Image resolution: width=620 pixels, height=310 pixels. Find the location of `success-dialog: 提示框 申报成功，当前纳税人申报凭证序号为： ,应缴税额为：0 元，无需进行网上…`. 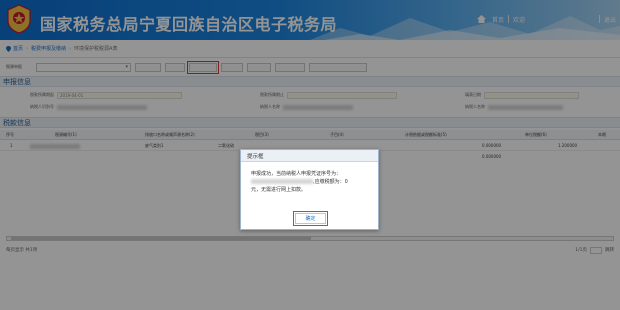

success-dialog: 提示框 申报成功，当前纳税人申报凭证序号为： ,应缴税额为：0 元，无需进行网上… is located at coordinates (309, 189).